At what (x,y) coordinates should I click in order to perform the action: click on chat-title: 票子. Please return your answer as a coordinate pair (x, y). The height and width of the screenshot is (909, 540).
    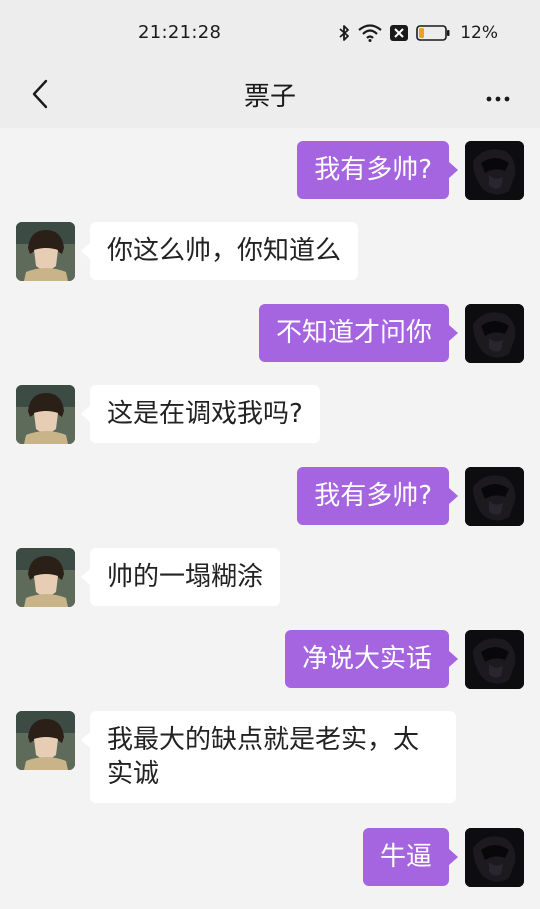
    Looking at the image, I should click on (269, 97).